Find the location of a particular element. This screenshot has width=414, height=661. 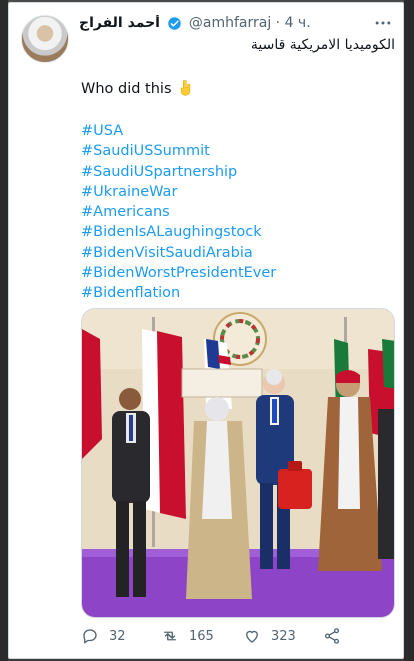

hashtag-link: #SaudiUSpartnership is located at coordinates (178, 172).